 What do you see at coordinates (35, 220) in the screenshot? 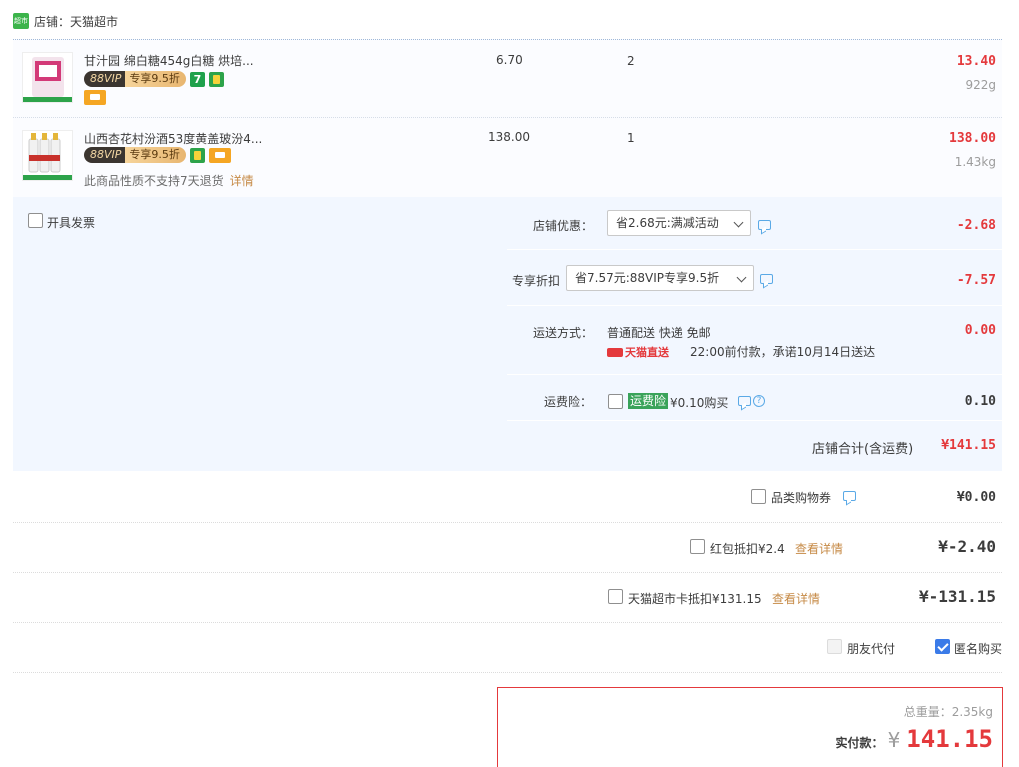
I see `invoice-checkbox` at bounding box center [35, 220].